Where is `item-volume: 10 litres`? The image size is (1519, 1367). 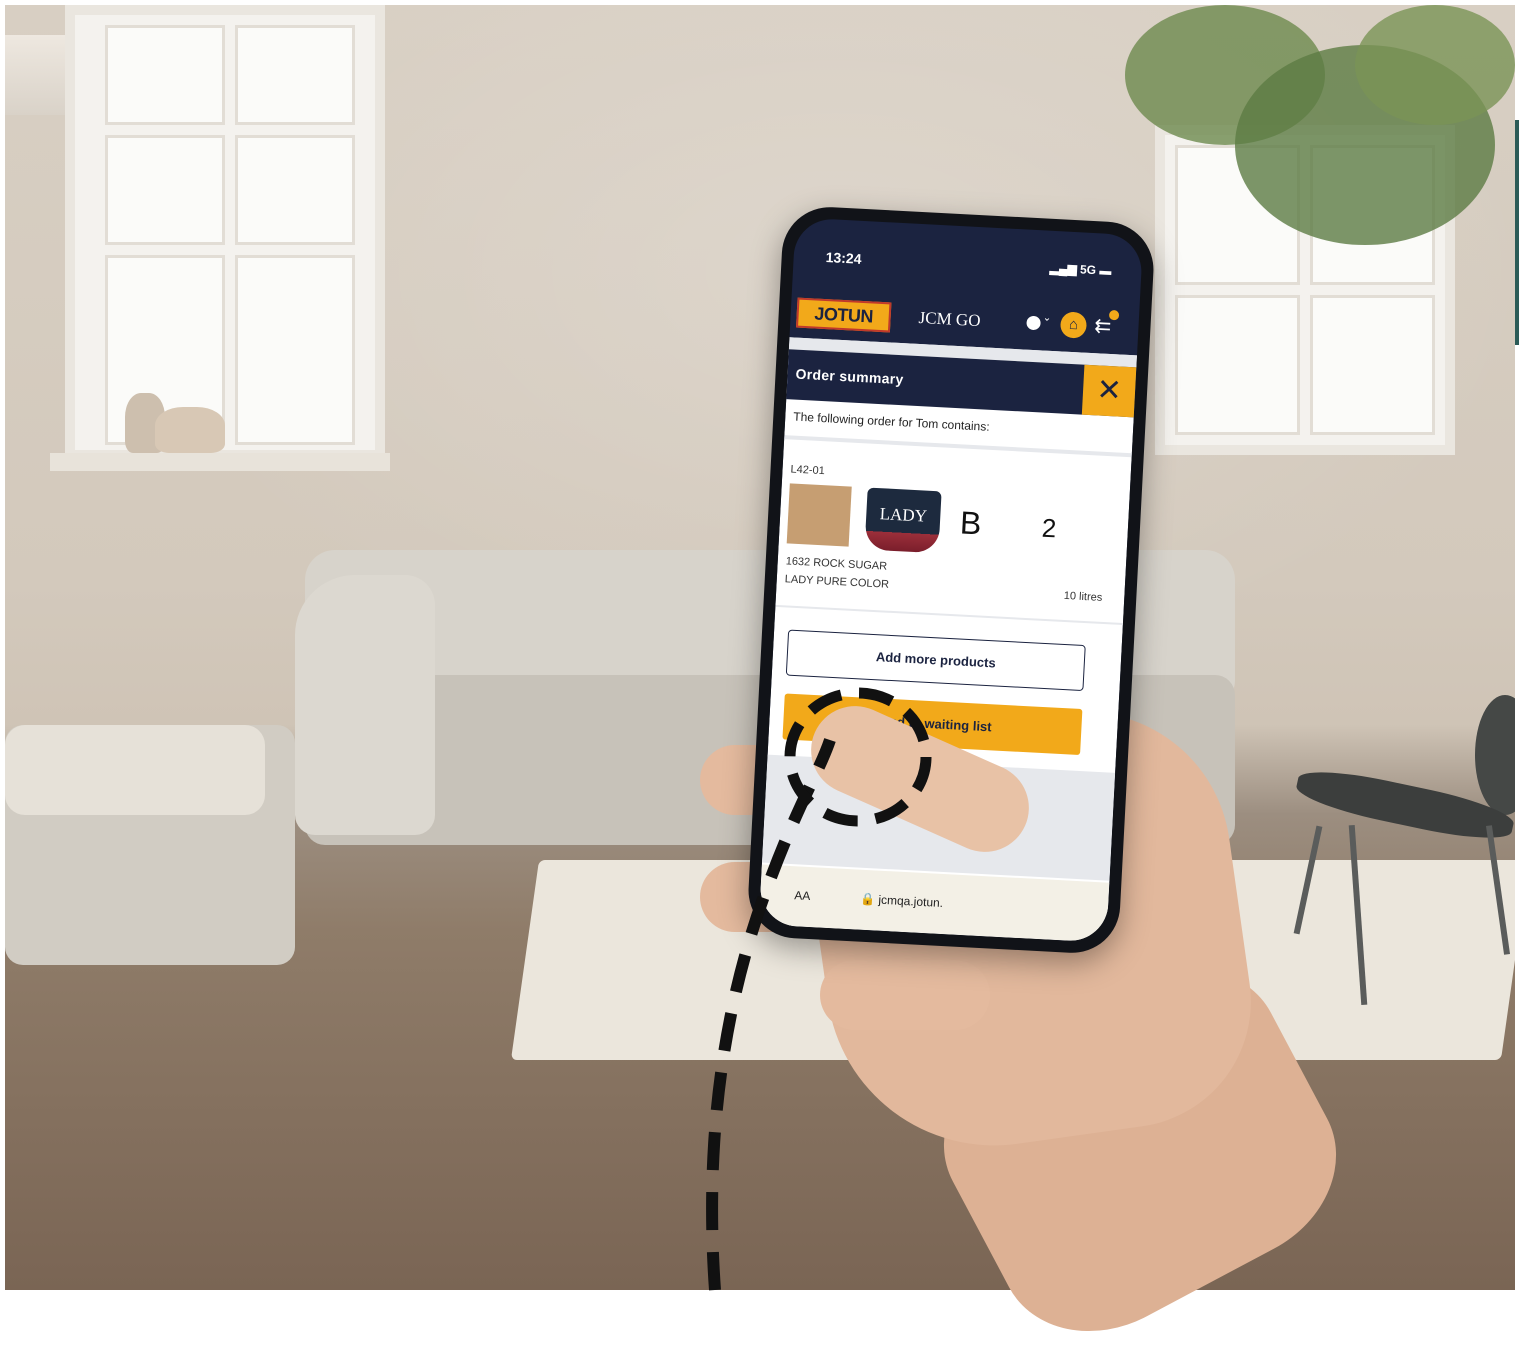 item-volume: 10 litres is located at coordinates (1083, 596).